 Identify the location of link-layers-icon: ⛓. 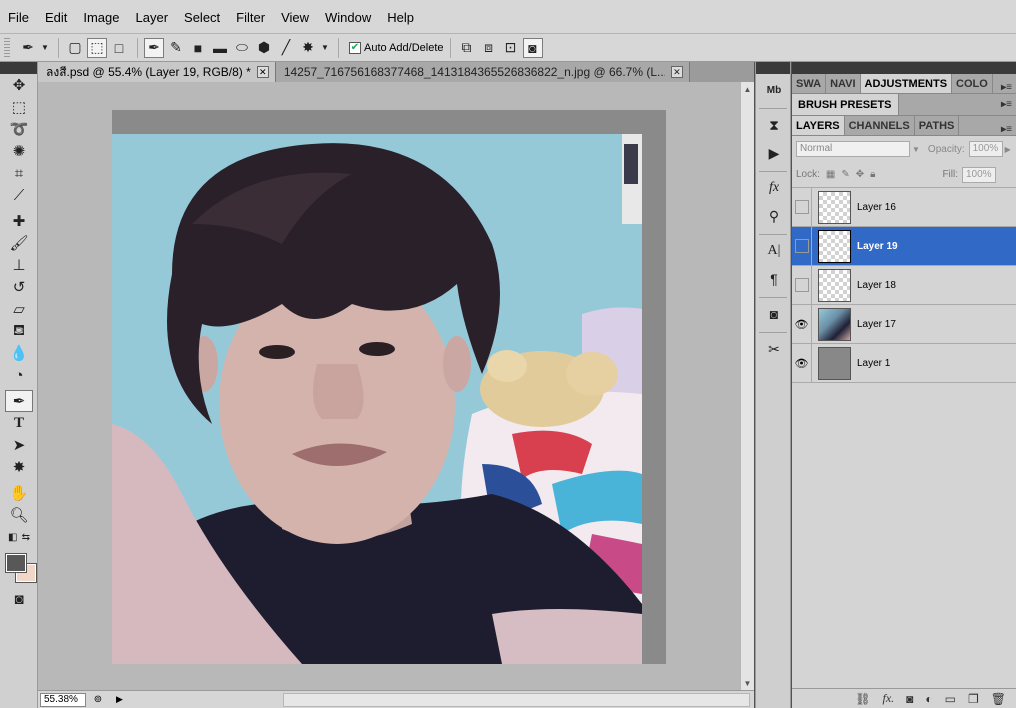
(862, 699).